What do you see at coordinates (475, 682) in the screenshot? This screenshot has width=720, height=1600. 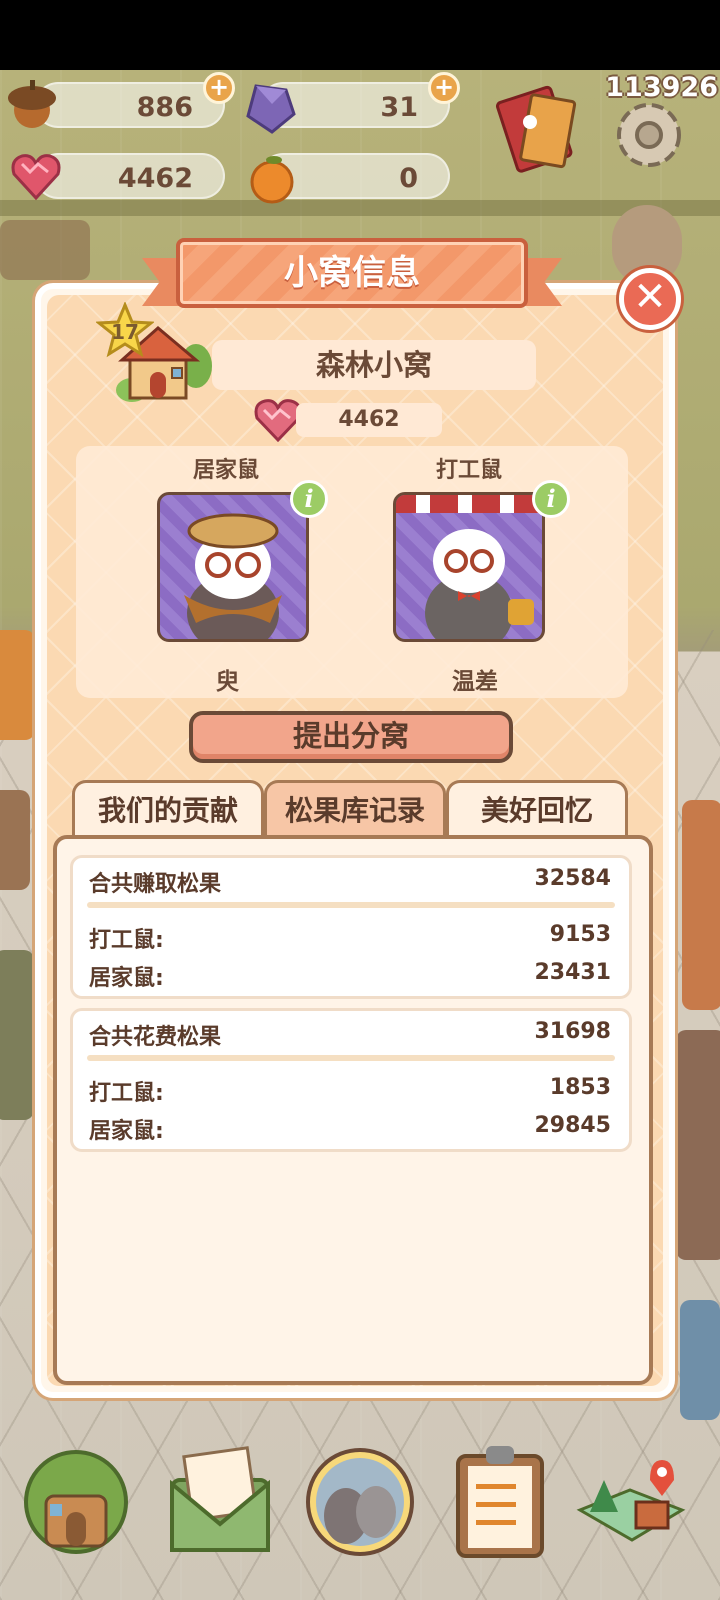 I see `member-name-worker: 温差` at bounding box center [475, 682].